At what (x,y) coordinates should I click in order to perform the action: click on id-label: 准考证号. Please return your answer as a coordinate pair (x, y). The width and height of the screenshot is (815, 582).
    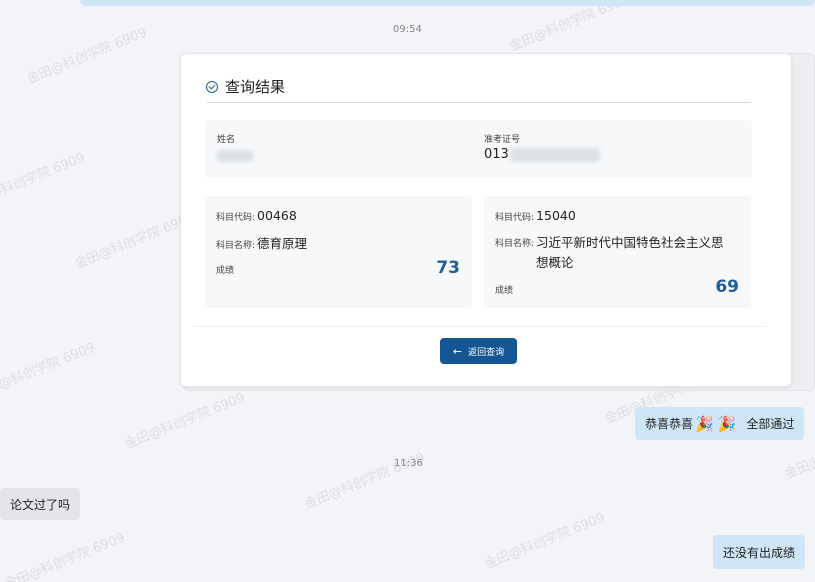
    Looking at the image, I should click on (502, 140).